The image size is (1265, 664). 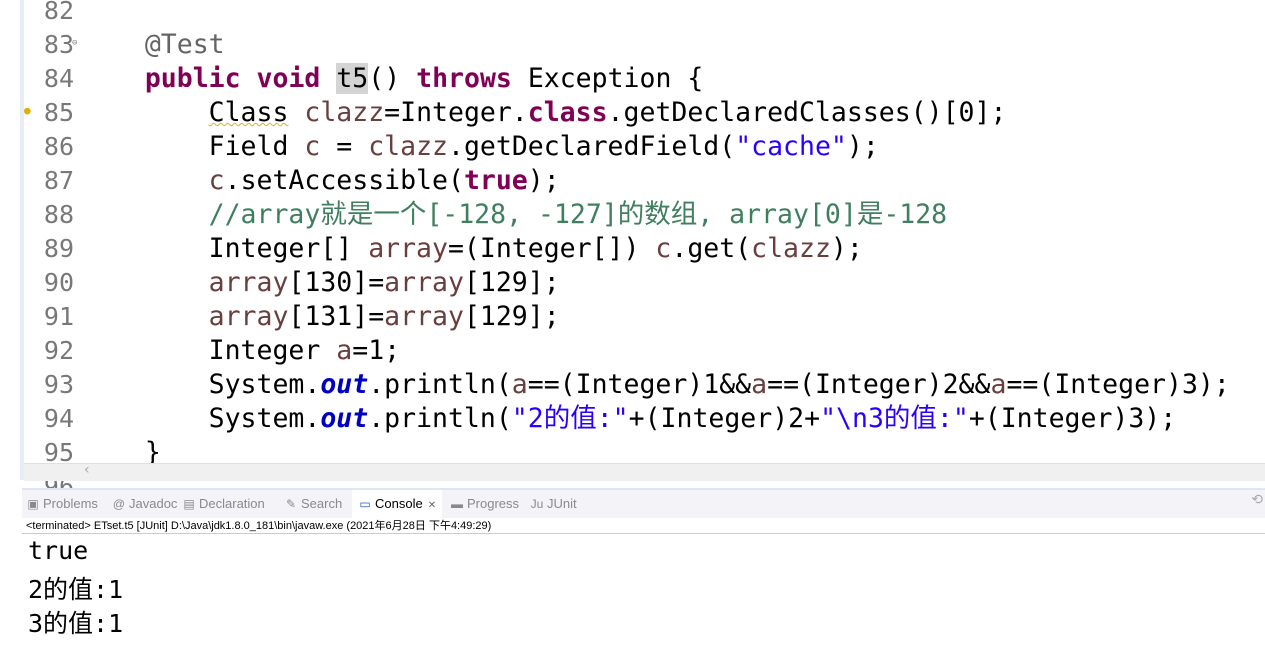 I want to click on horizontal-scrollbar: ‹, so click(x=644, y=471).